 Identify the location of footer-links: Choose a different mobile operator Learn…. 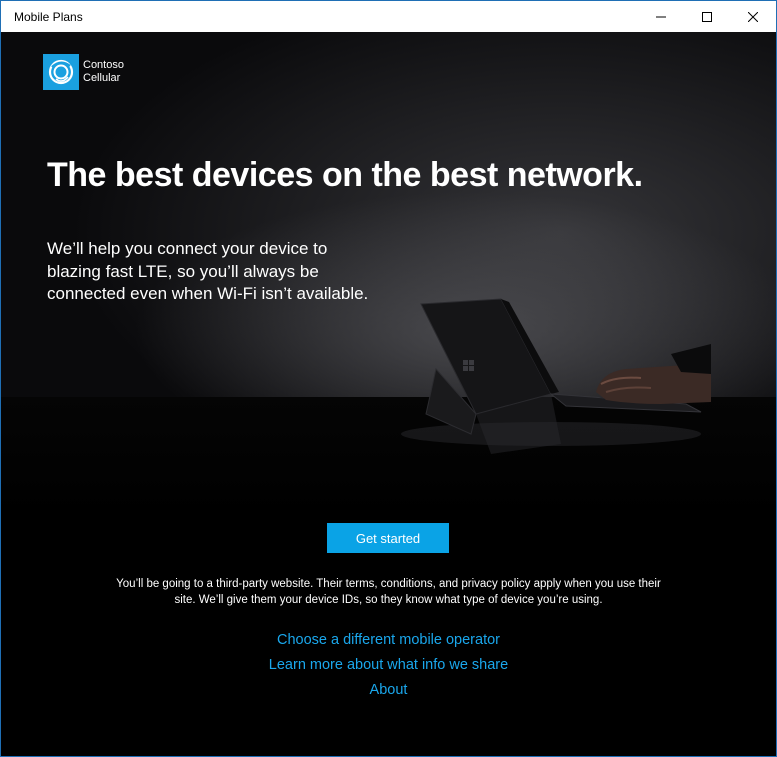
(388, 665).